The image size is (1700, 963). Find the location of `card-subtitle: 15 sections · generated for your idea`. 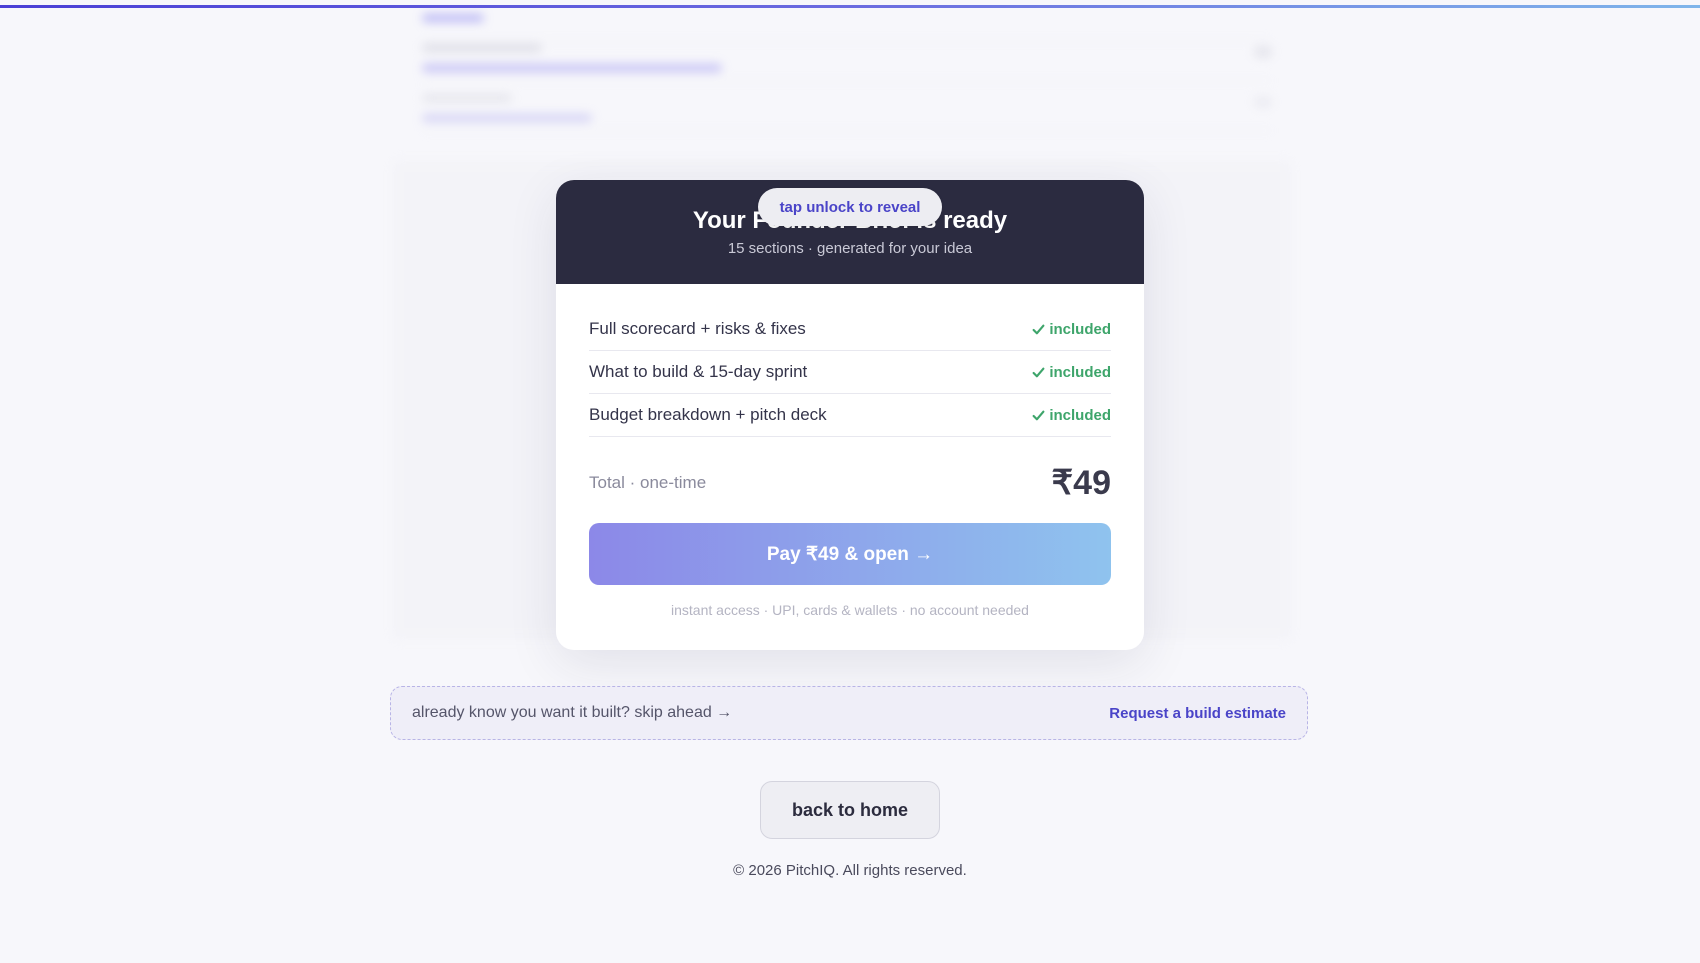

card-subtitle: 15 sections · generated for your idea is located at coordinates (850, 248).